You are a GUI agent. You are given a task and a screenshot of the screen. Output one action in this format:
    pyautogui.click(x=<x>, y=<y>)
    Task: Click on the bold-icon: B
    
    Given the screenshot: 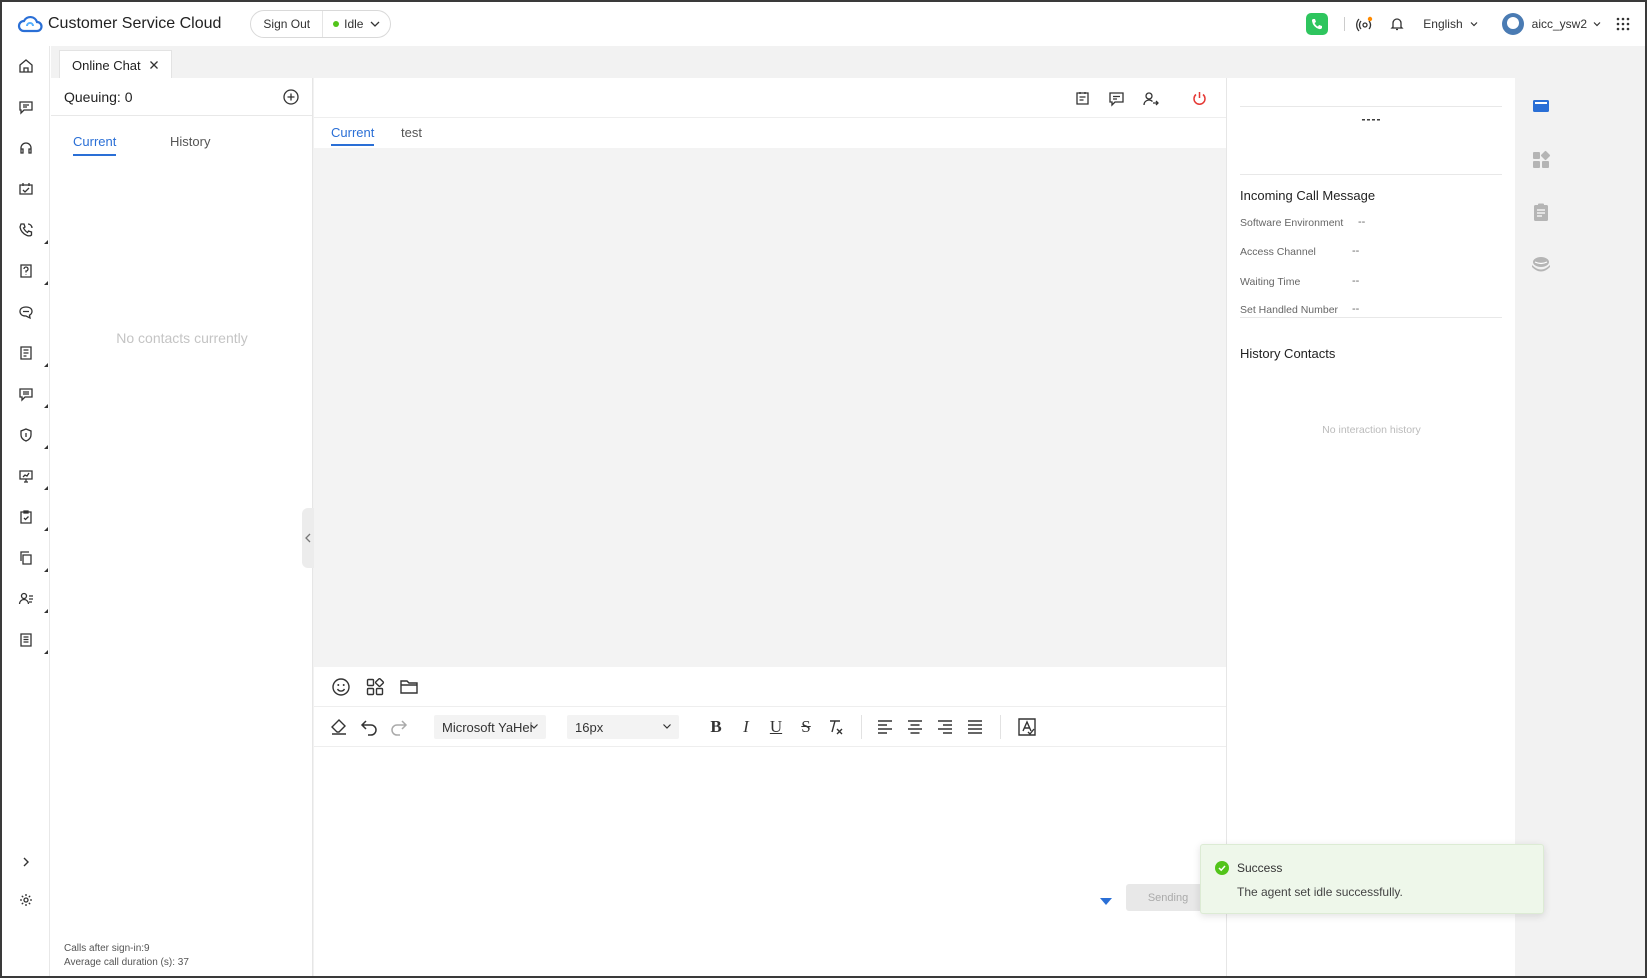 What is the action you would take?
    pyautogui.click(x=716, y=727)
    